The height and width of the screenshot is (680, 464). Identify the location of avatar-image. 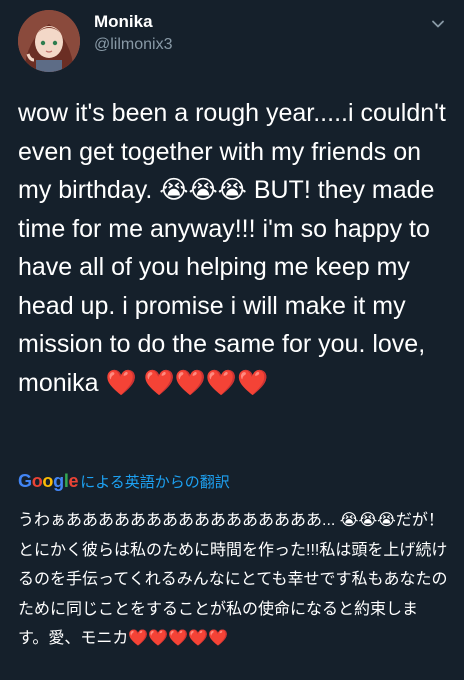
(49, 41).